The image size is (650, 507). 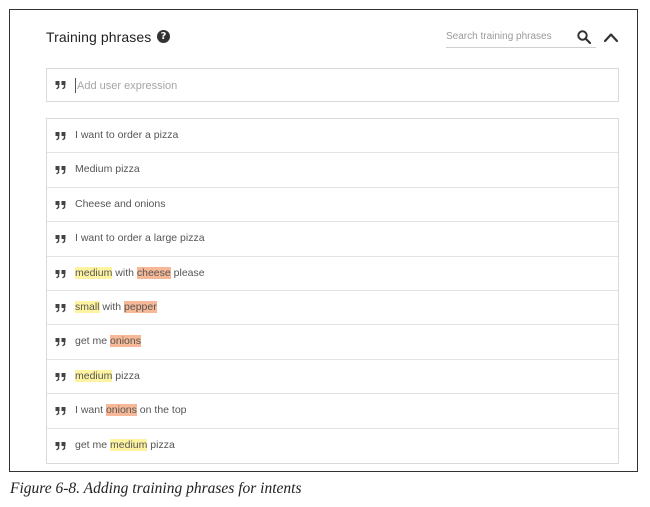 I want to click on training-phrase-text: small with pepper, so click(x=116, y=306).